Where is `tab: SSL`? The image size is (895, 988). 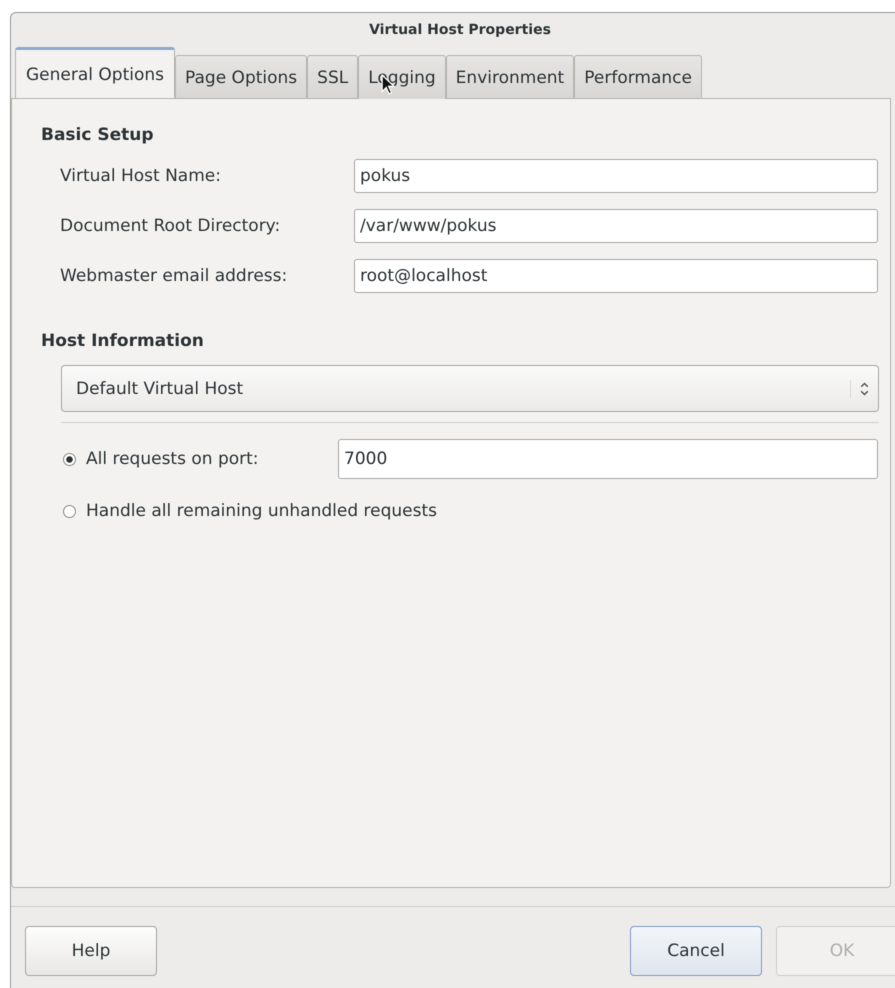 tab: SSL is located at coordinates (332, 77).